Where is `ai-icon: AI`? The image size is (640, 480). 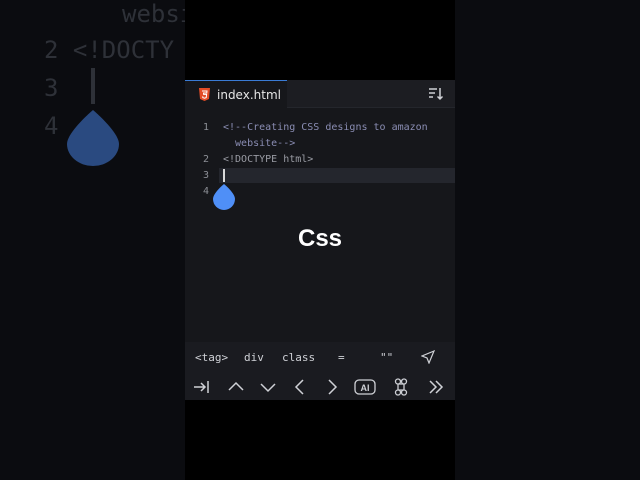
ai-icon: AI is located at coordinates (365, 387).